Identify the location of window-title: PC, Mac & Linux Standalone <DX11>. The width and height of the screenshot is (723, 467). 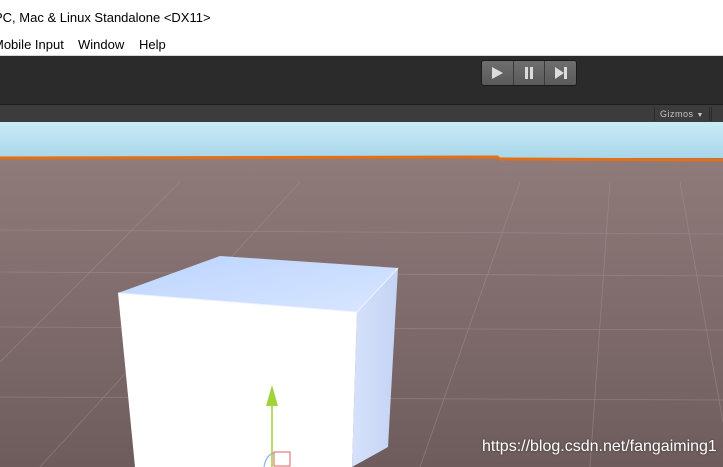
(105, 17).